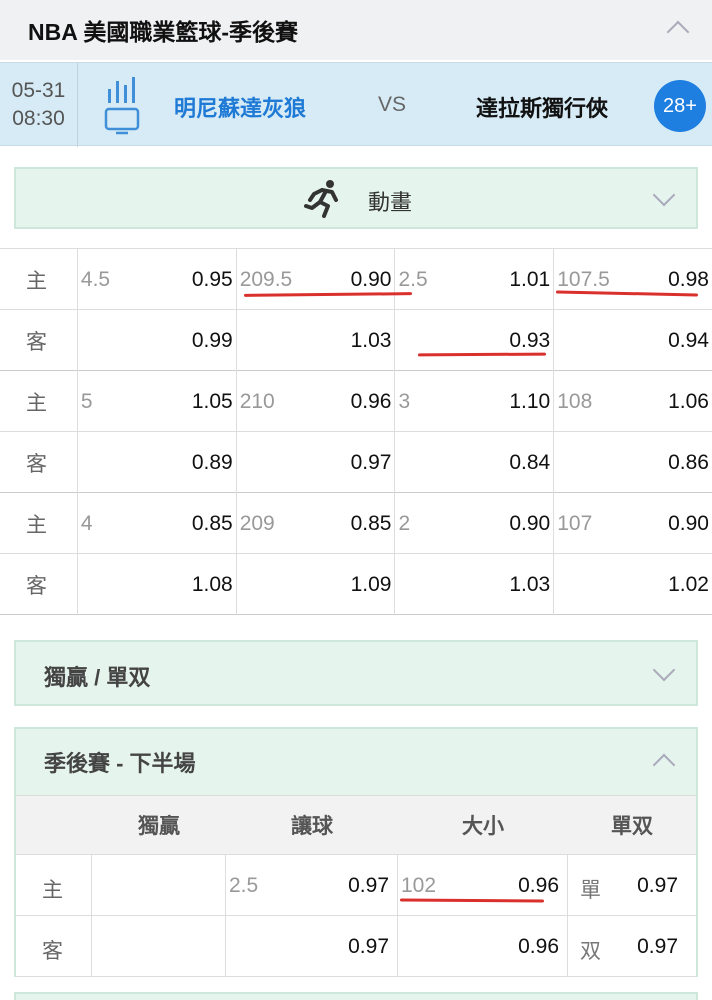 The image size is (712, 1000). What do you see at coordinates (316, 401) in the screenshot?
I see `odds-cell: 210 0.96` at bounding box center [316, 401].